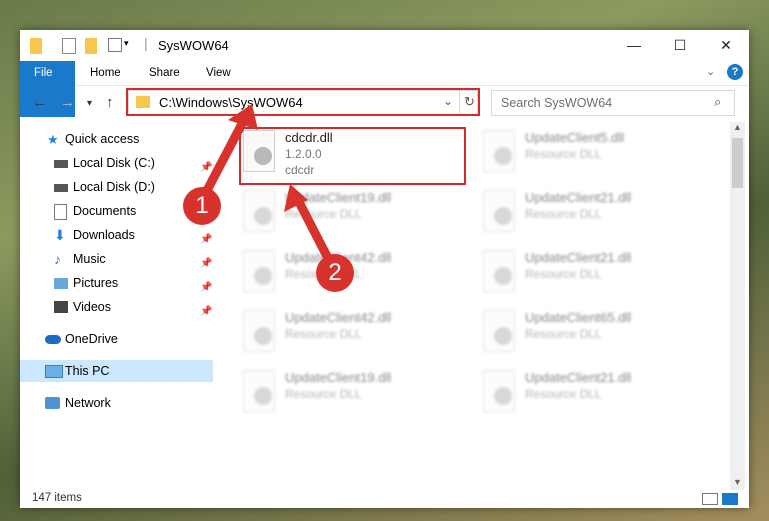 This screenshot has width=769, height=521. Describe the element at coordinates (335, 273) in the screenshot. I see `callout-2: 2` at that location.